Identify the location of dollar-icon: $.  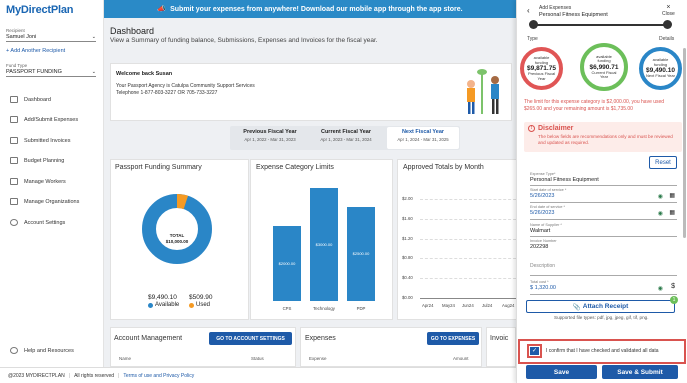
(673, 286).